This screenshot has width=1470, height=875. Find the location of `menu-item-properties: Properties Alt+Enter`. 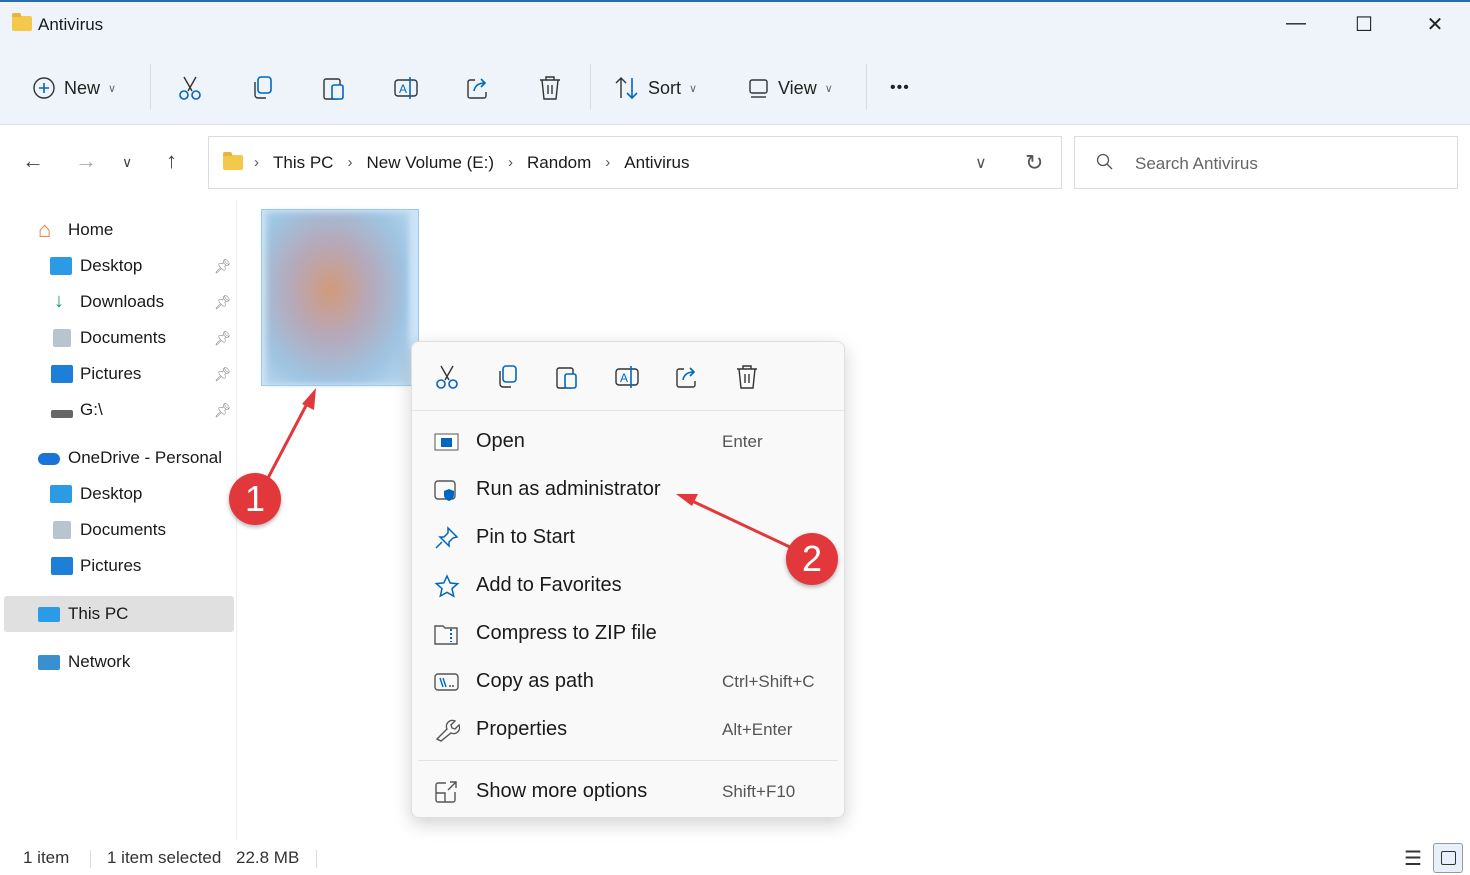

menu-item-properties: Properties Alt+Enter is located at coordinates (628, 730).